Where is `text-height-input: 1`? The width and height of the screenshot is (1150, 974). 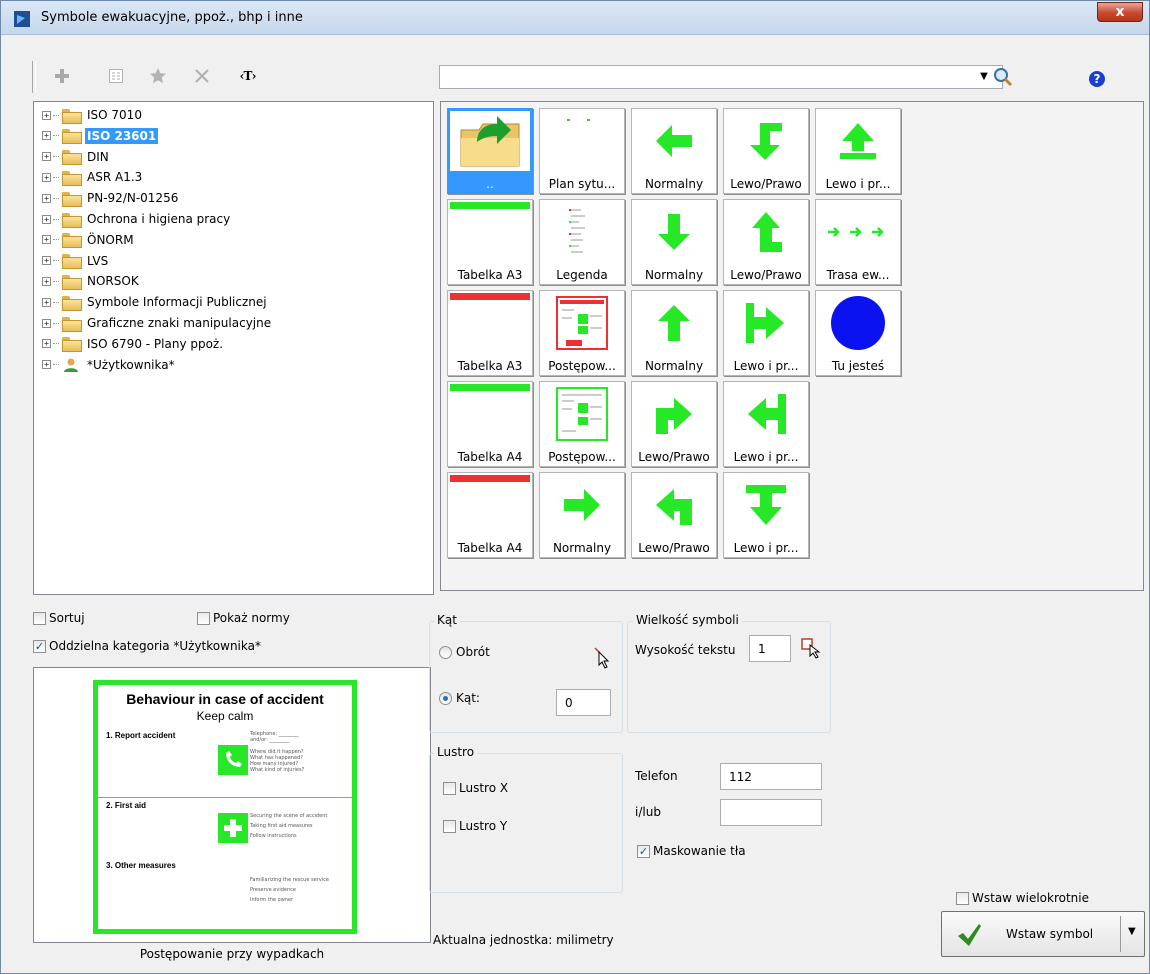
text-height-input: 1 is located at coordinates (770, 648).